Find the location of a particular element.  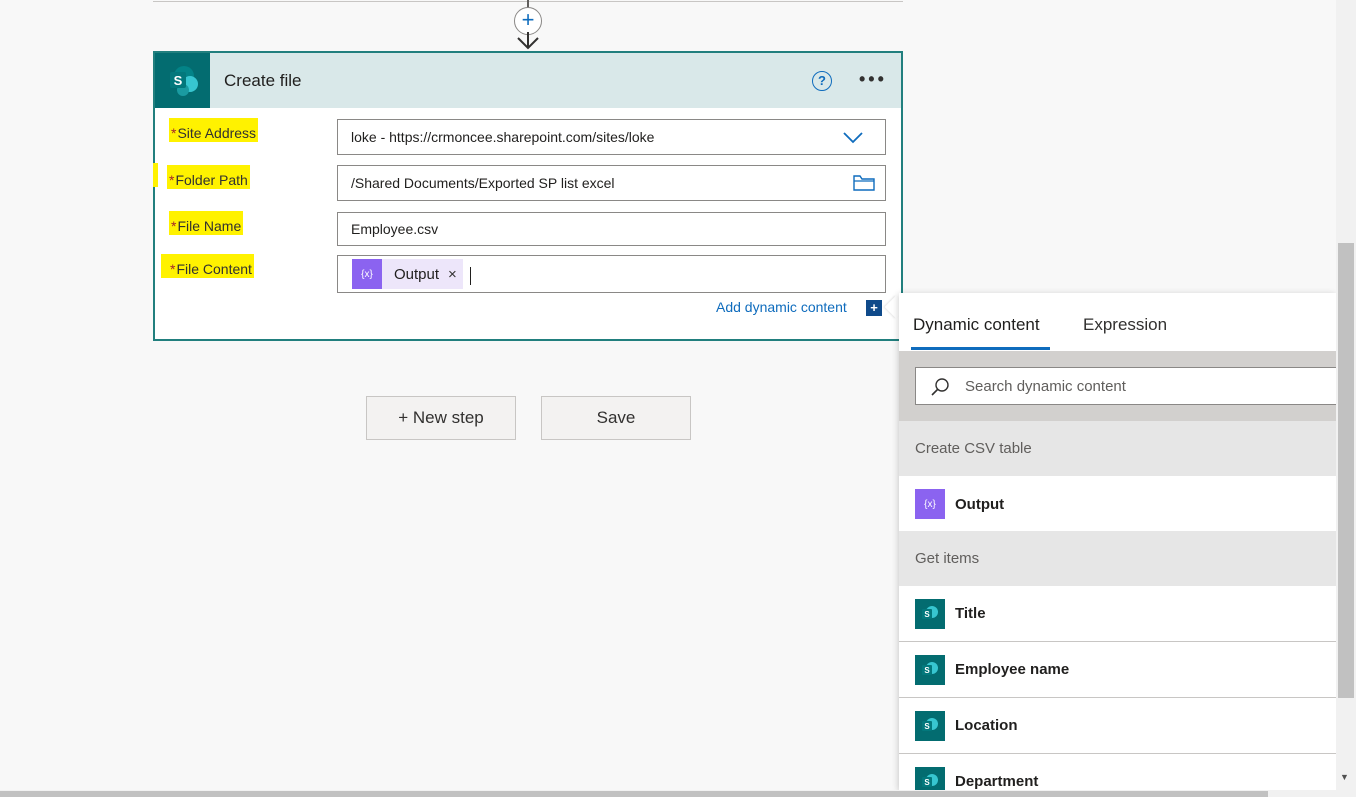

dynamic-item-department: S Department is located at coordinates (1117, 772).